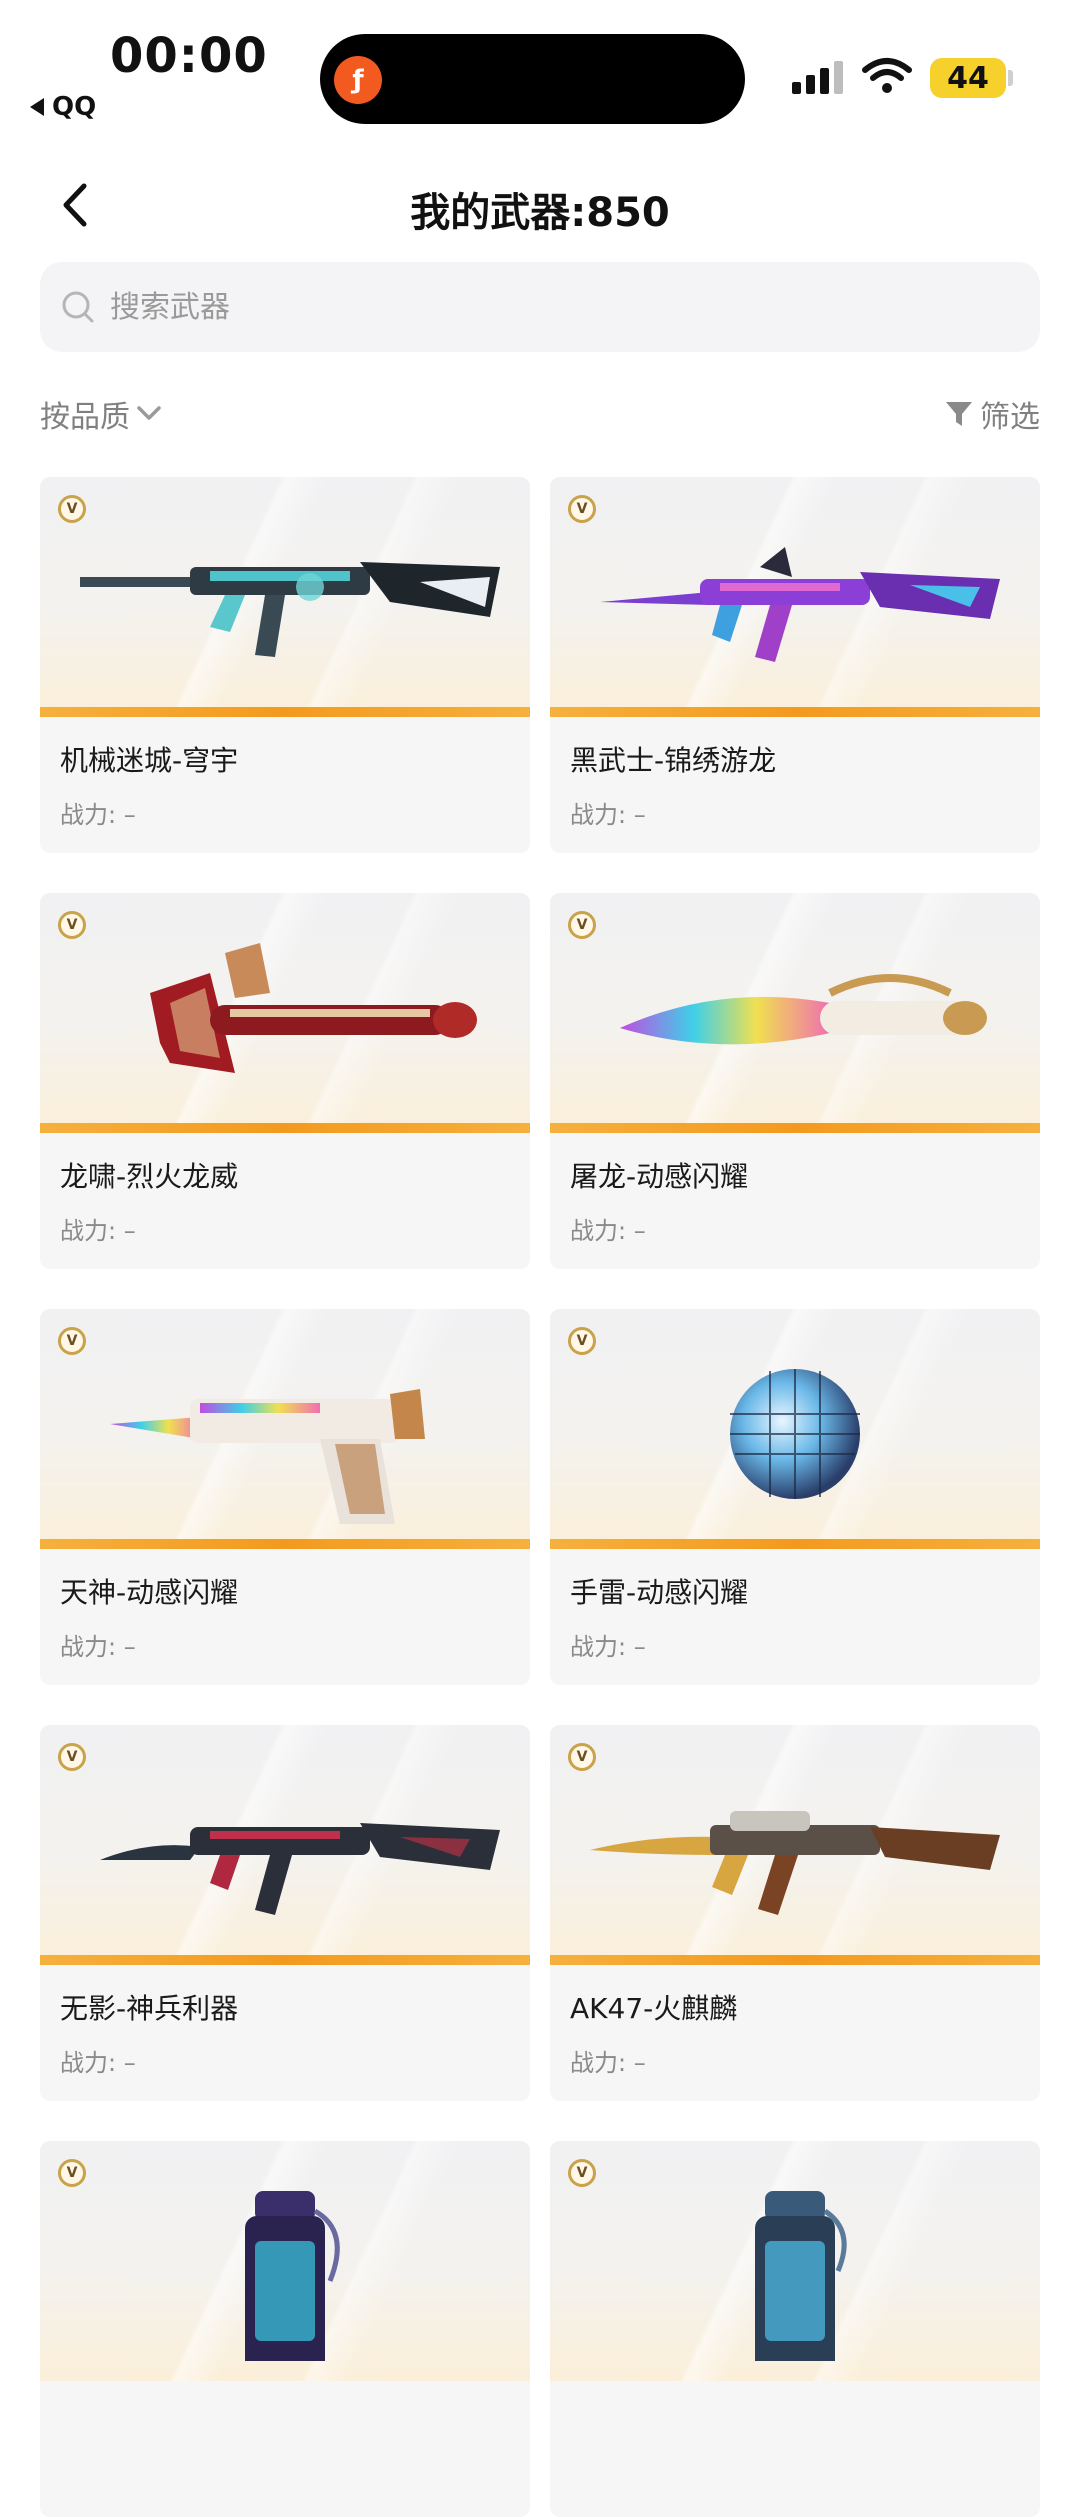 Image resolution: width=1080 pixels, height=2517 pixels. What do you see at coordinates (654, 2008) in the screenshot?
I see `weapon-name: AK47-火麒麟` at bounding box center [654, 2008].